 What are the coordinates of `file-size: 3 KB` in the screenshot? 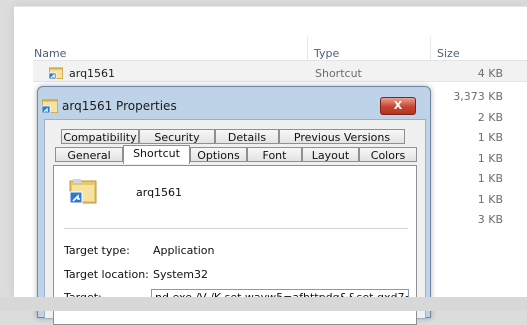 It's located at (490, 219).